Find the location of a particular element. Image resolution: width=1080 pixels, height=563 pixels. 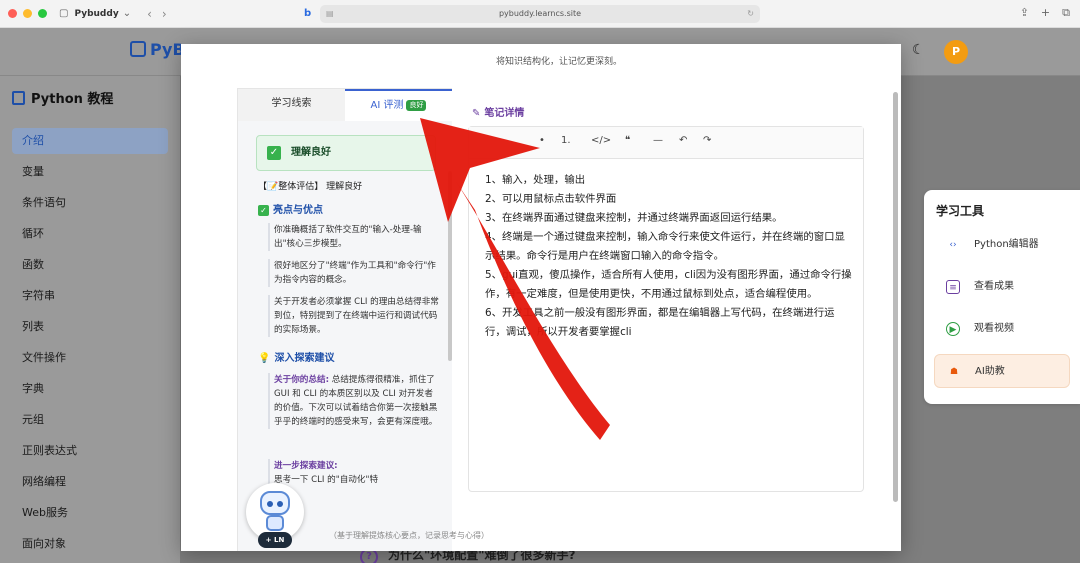

annotation-arrow is located at coordinates (515, 279).